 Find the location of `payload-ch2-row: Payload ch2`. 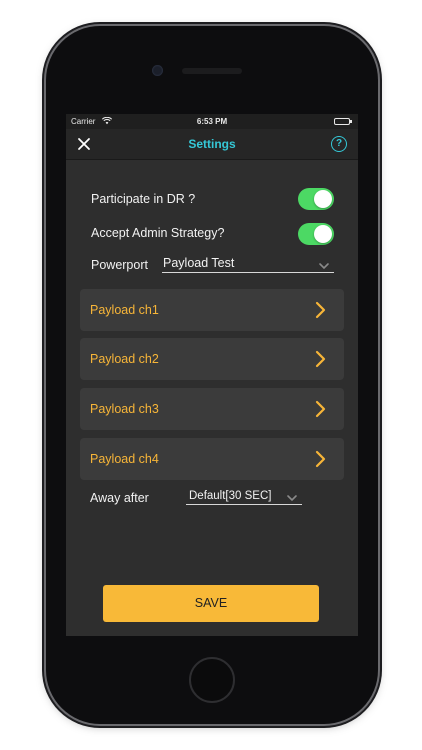

payload-ch2-row: Payload ch2 is located at coordinates (212, 359).